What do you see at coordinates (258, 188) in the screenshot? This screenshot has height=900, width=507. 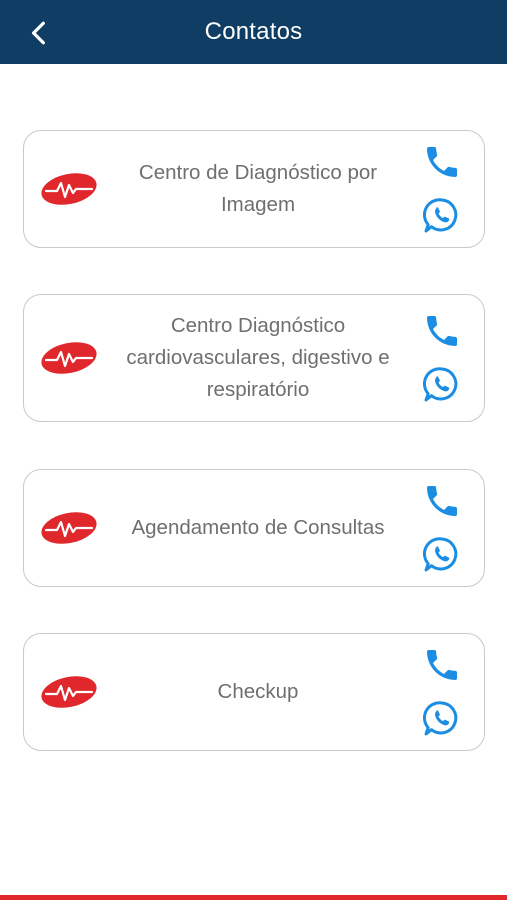 I see `contact-label: Centro de Diagnóstico por Imagem` at bounding box center [258, 188].